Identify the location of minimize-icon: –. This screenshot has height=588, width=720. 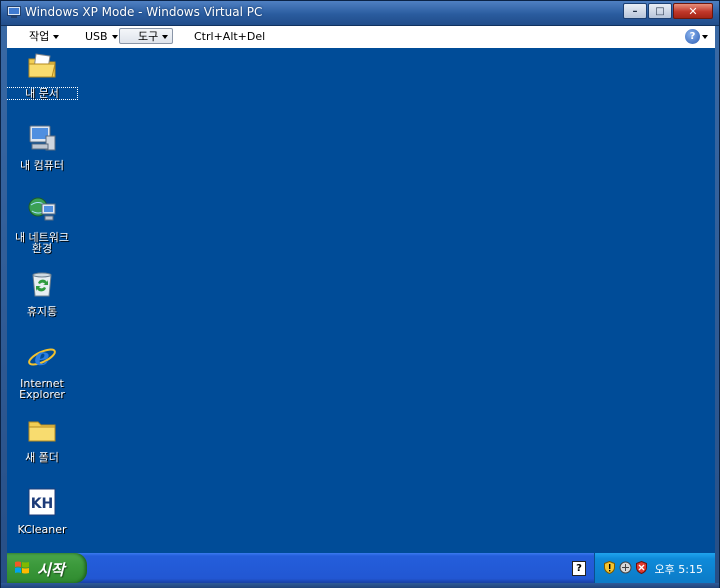
(635, 11).